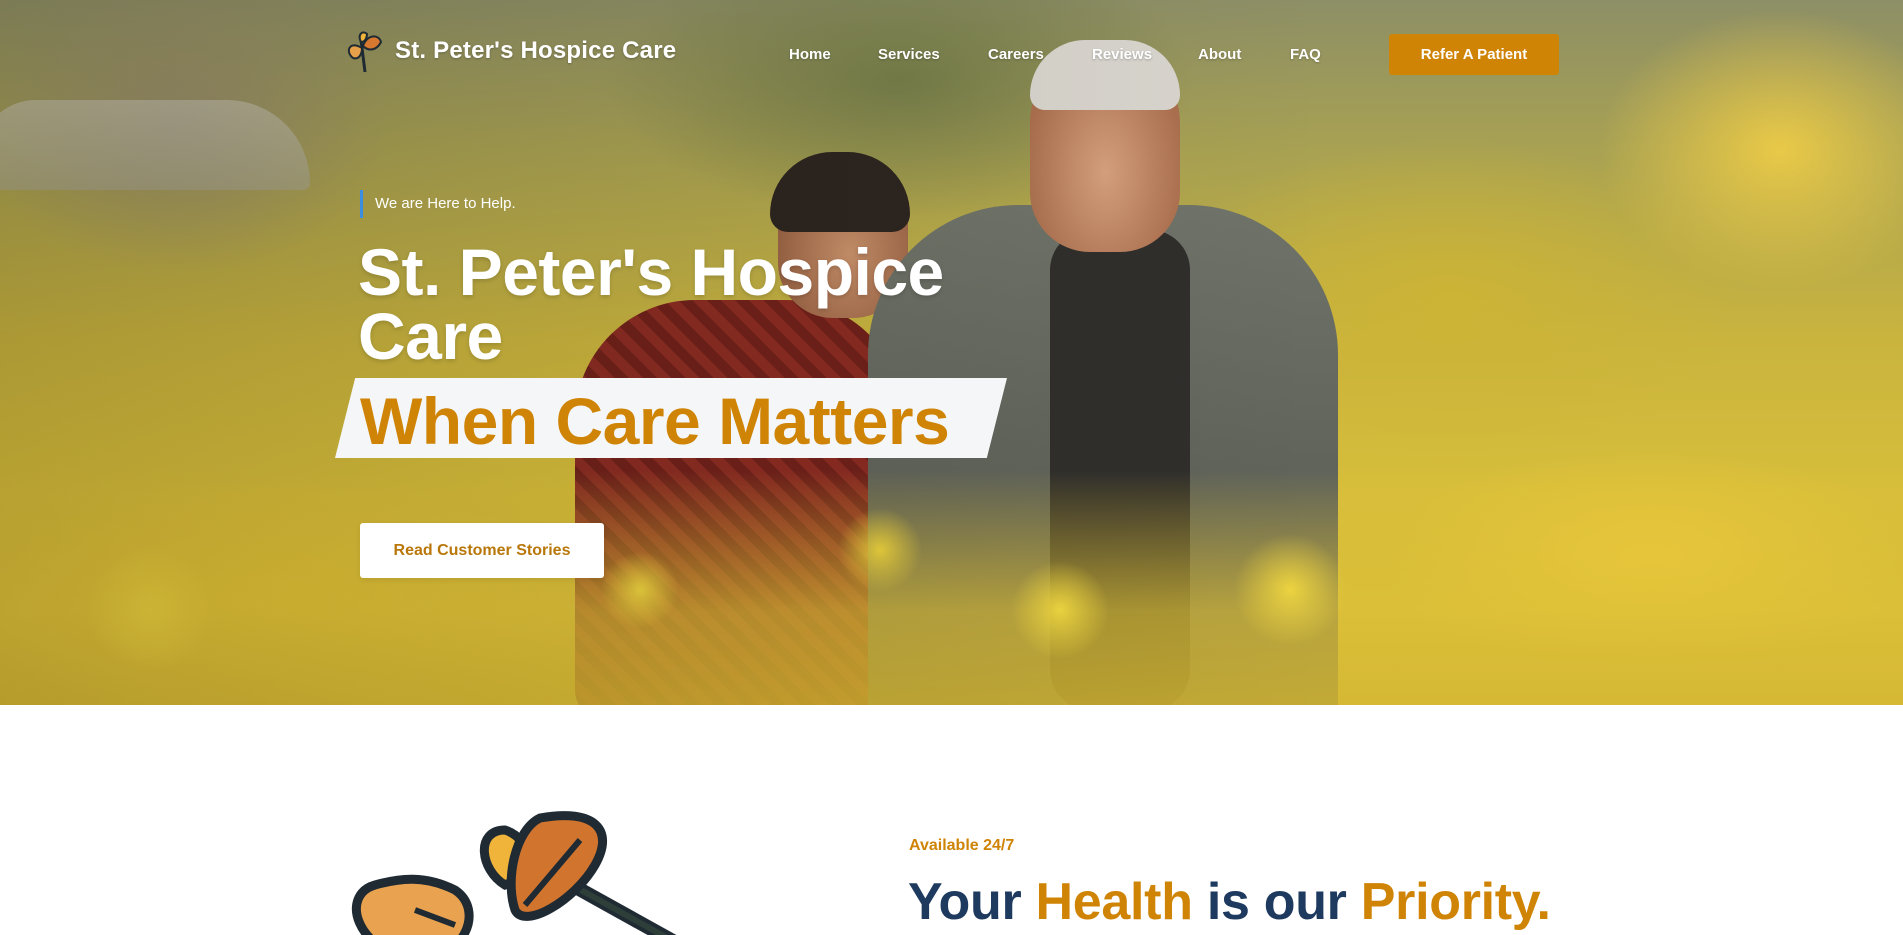  What do you see at coordinates (1474, 54) in the screenshot?
I see `refer-patient-button: Refer A Patient` at bounding box center [1474, 54].